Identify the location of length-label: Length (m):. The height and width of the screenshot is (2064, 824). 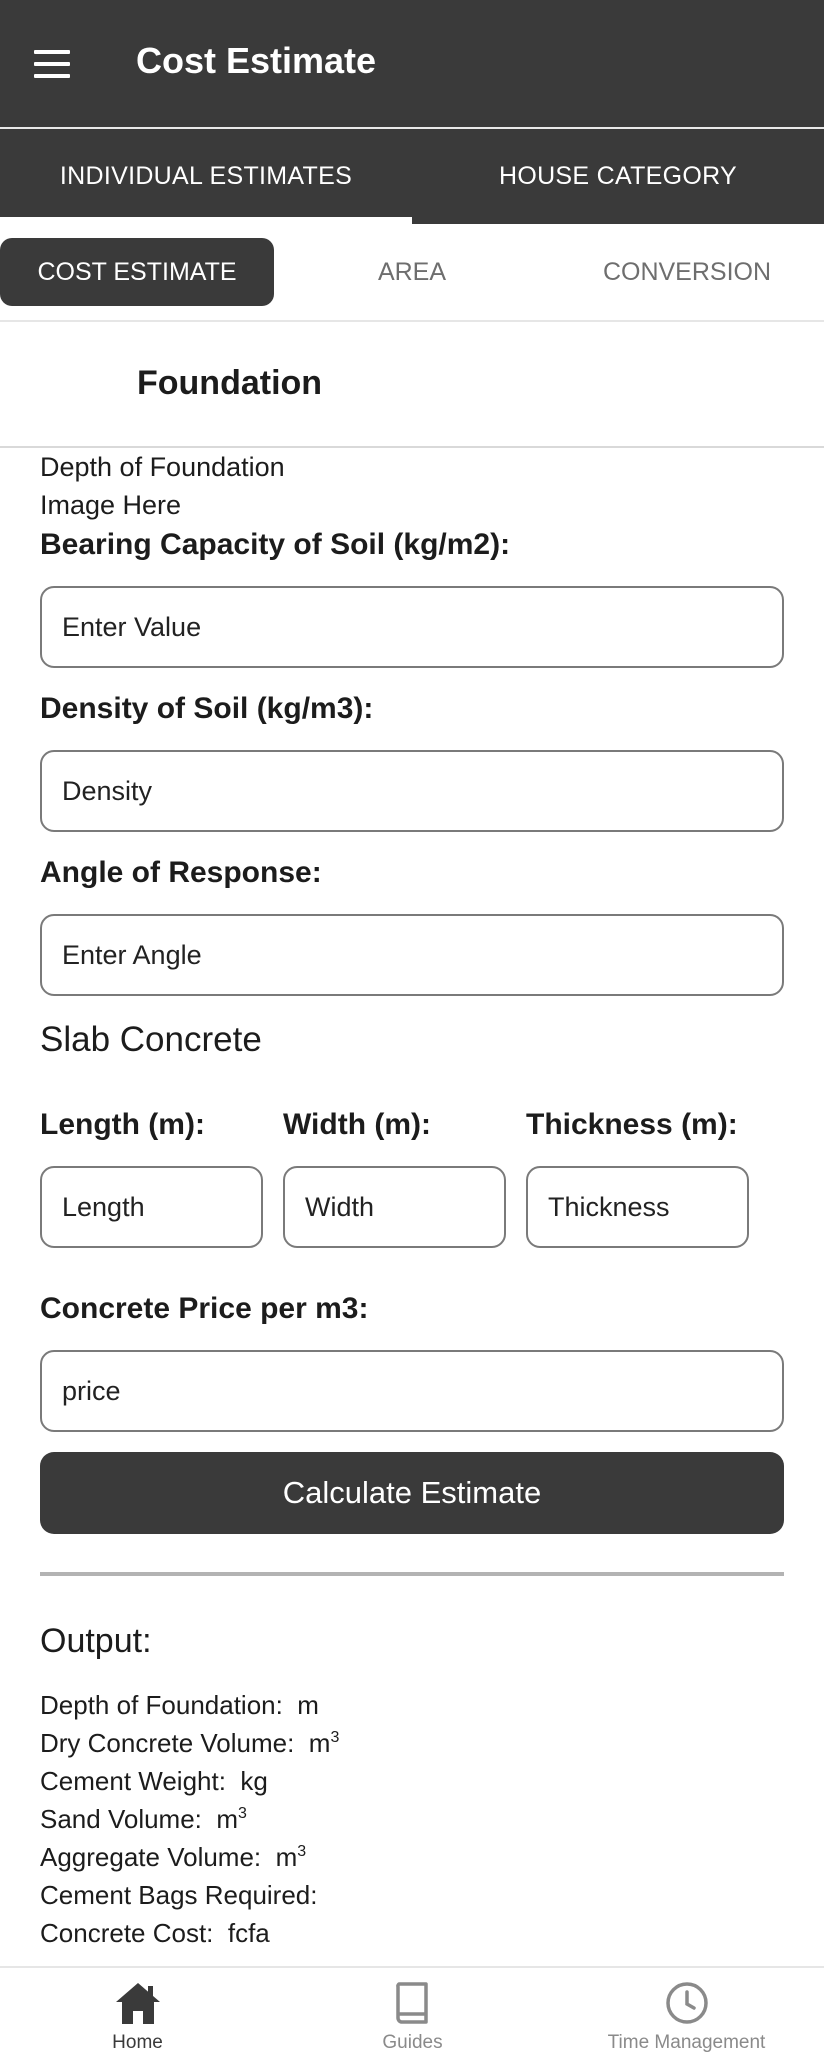
(122, 1124).